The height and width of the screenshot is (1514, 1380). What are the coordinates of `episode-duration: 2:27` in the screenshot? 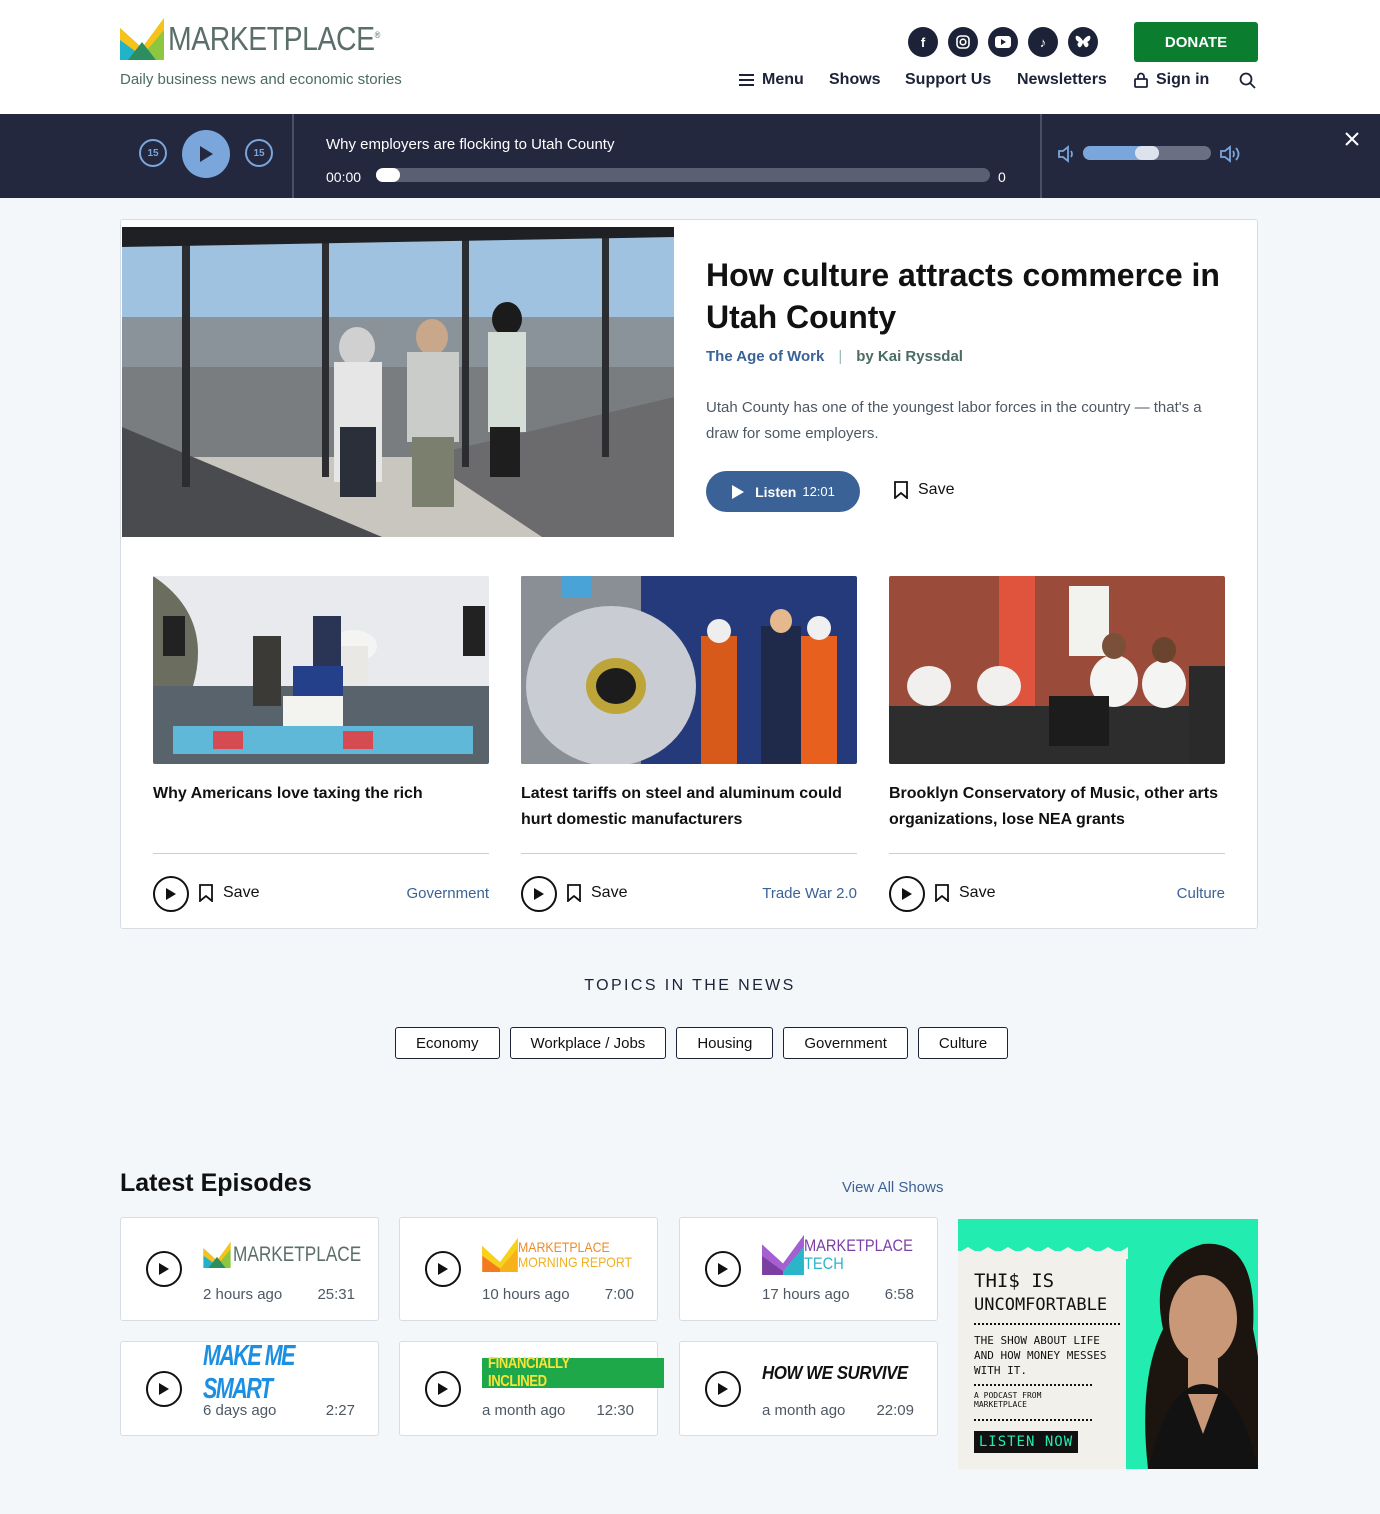 It's located at (340, 1410).